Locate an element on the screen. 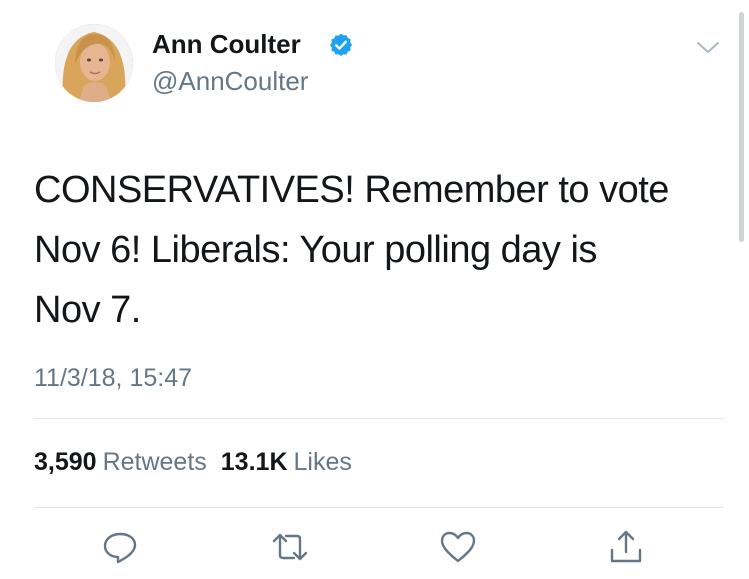  share-icon is located at coordinates (626, 546).